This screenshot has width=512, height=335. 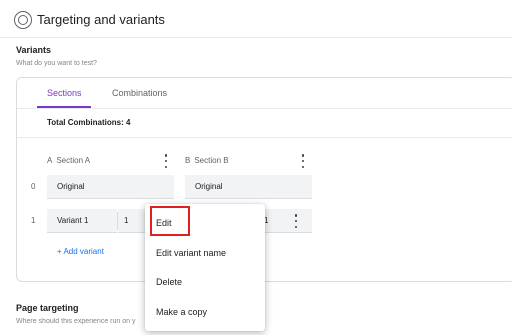 What do you see at coordinates (89, 122) in the screenshot?
I see `total-combinations: Total Combinations: 4` at bounding box center [89, 122].